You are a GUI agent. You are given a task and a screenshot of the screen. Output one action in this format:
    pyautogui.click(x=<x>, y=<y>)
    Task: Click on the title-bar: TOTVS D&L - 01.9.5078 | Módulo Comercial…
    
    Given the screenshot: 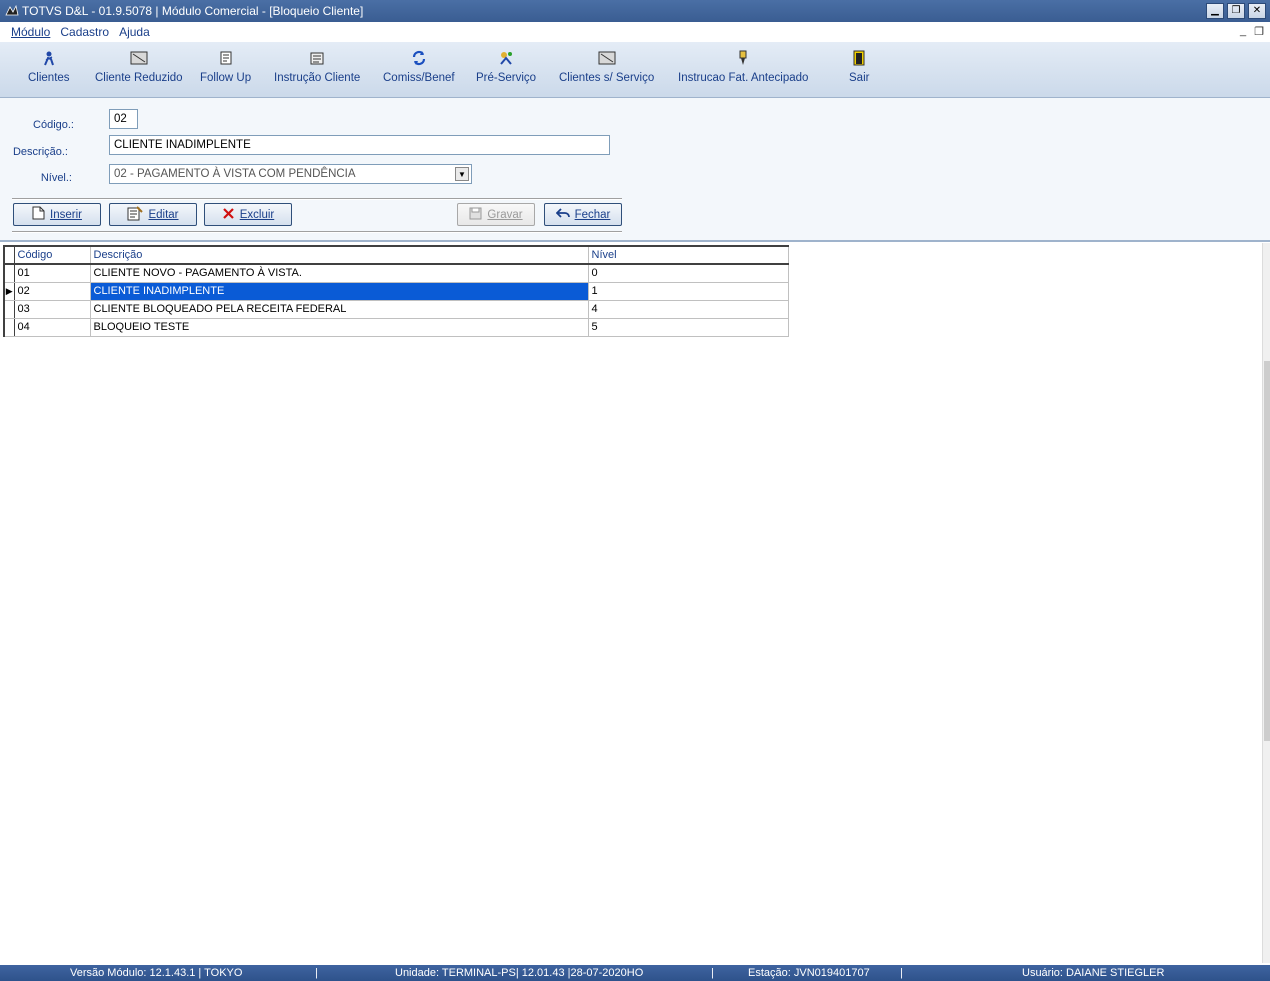 What is the action you would take?
    pyautogui.click(x=635, y=11)
    